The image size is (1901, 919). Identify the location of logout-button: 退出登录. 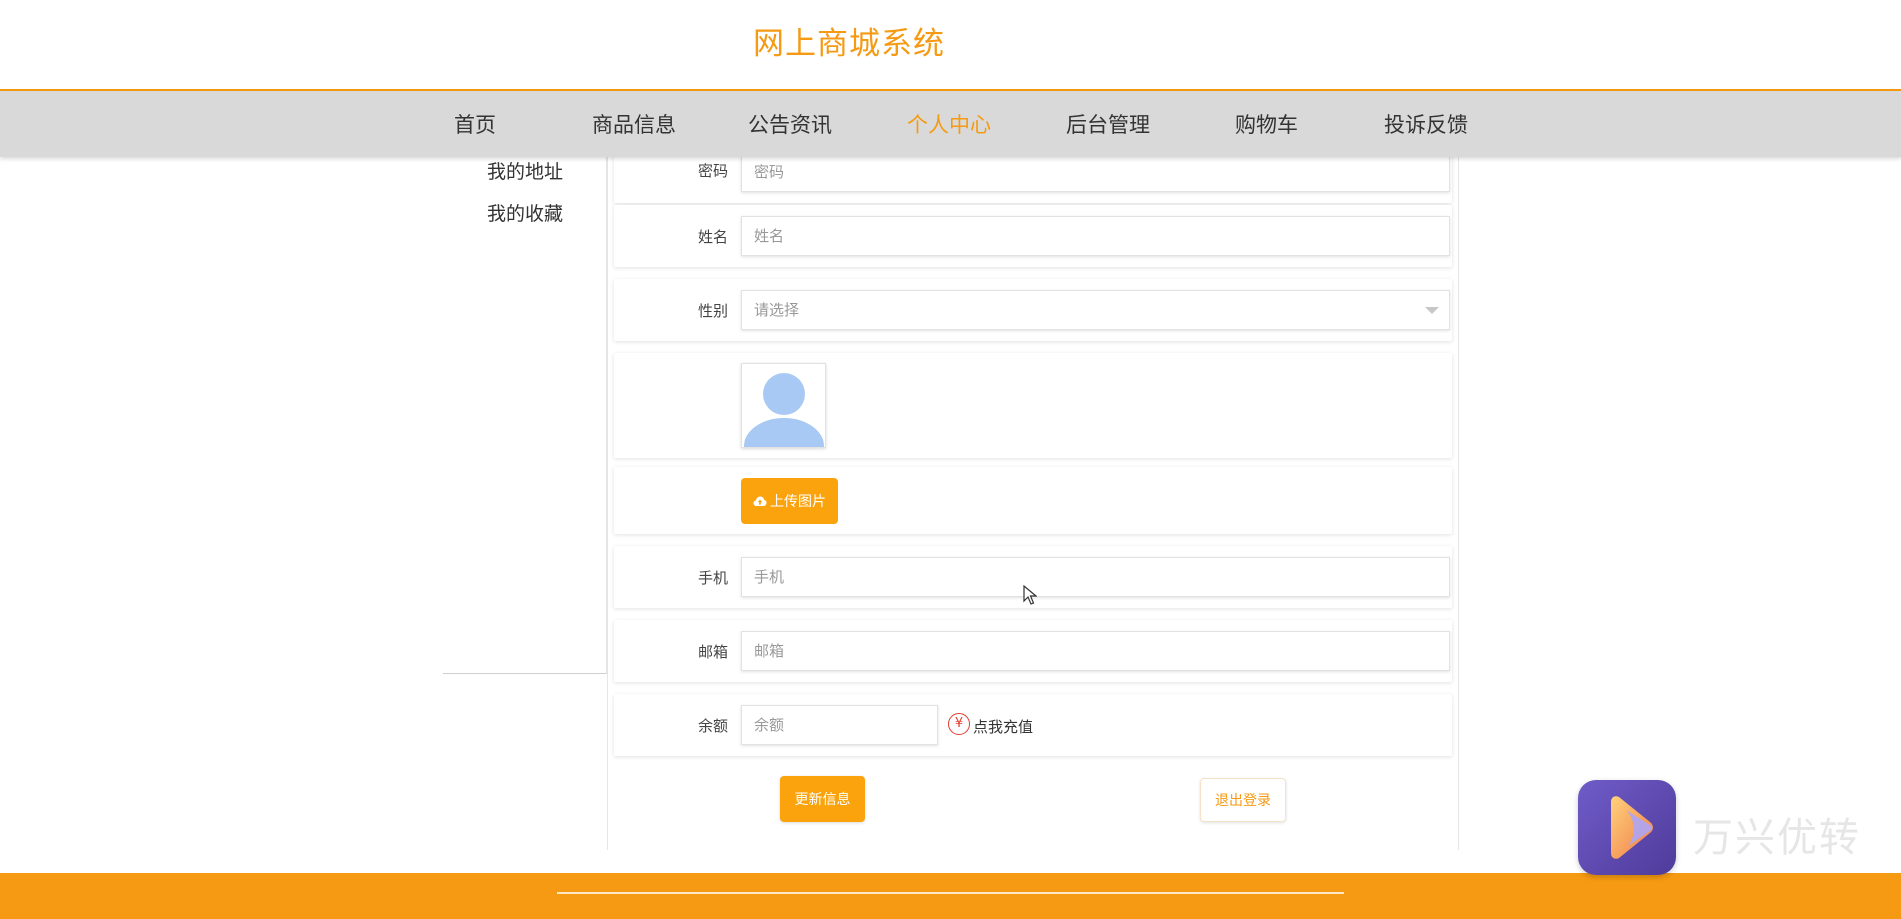
(1243, 800).